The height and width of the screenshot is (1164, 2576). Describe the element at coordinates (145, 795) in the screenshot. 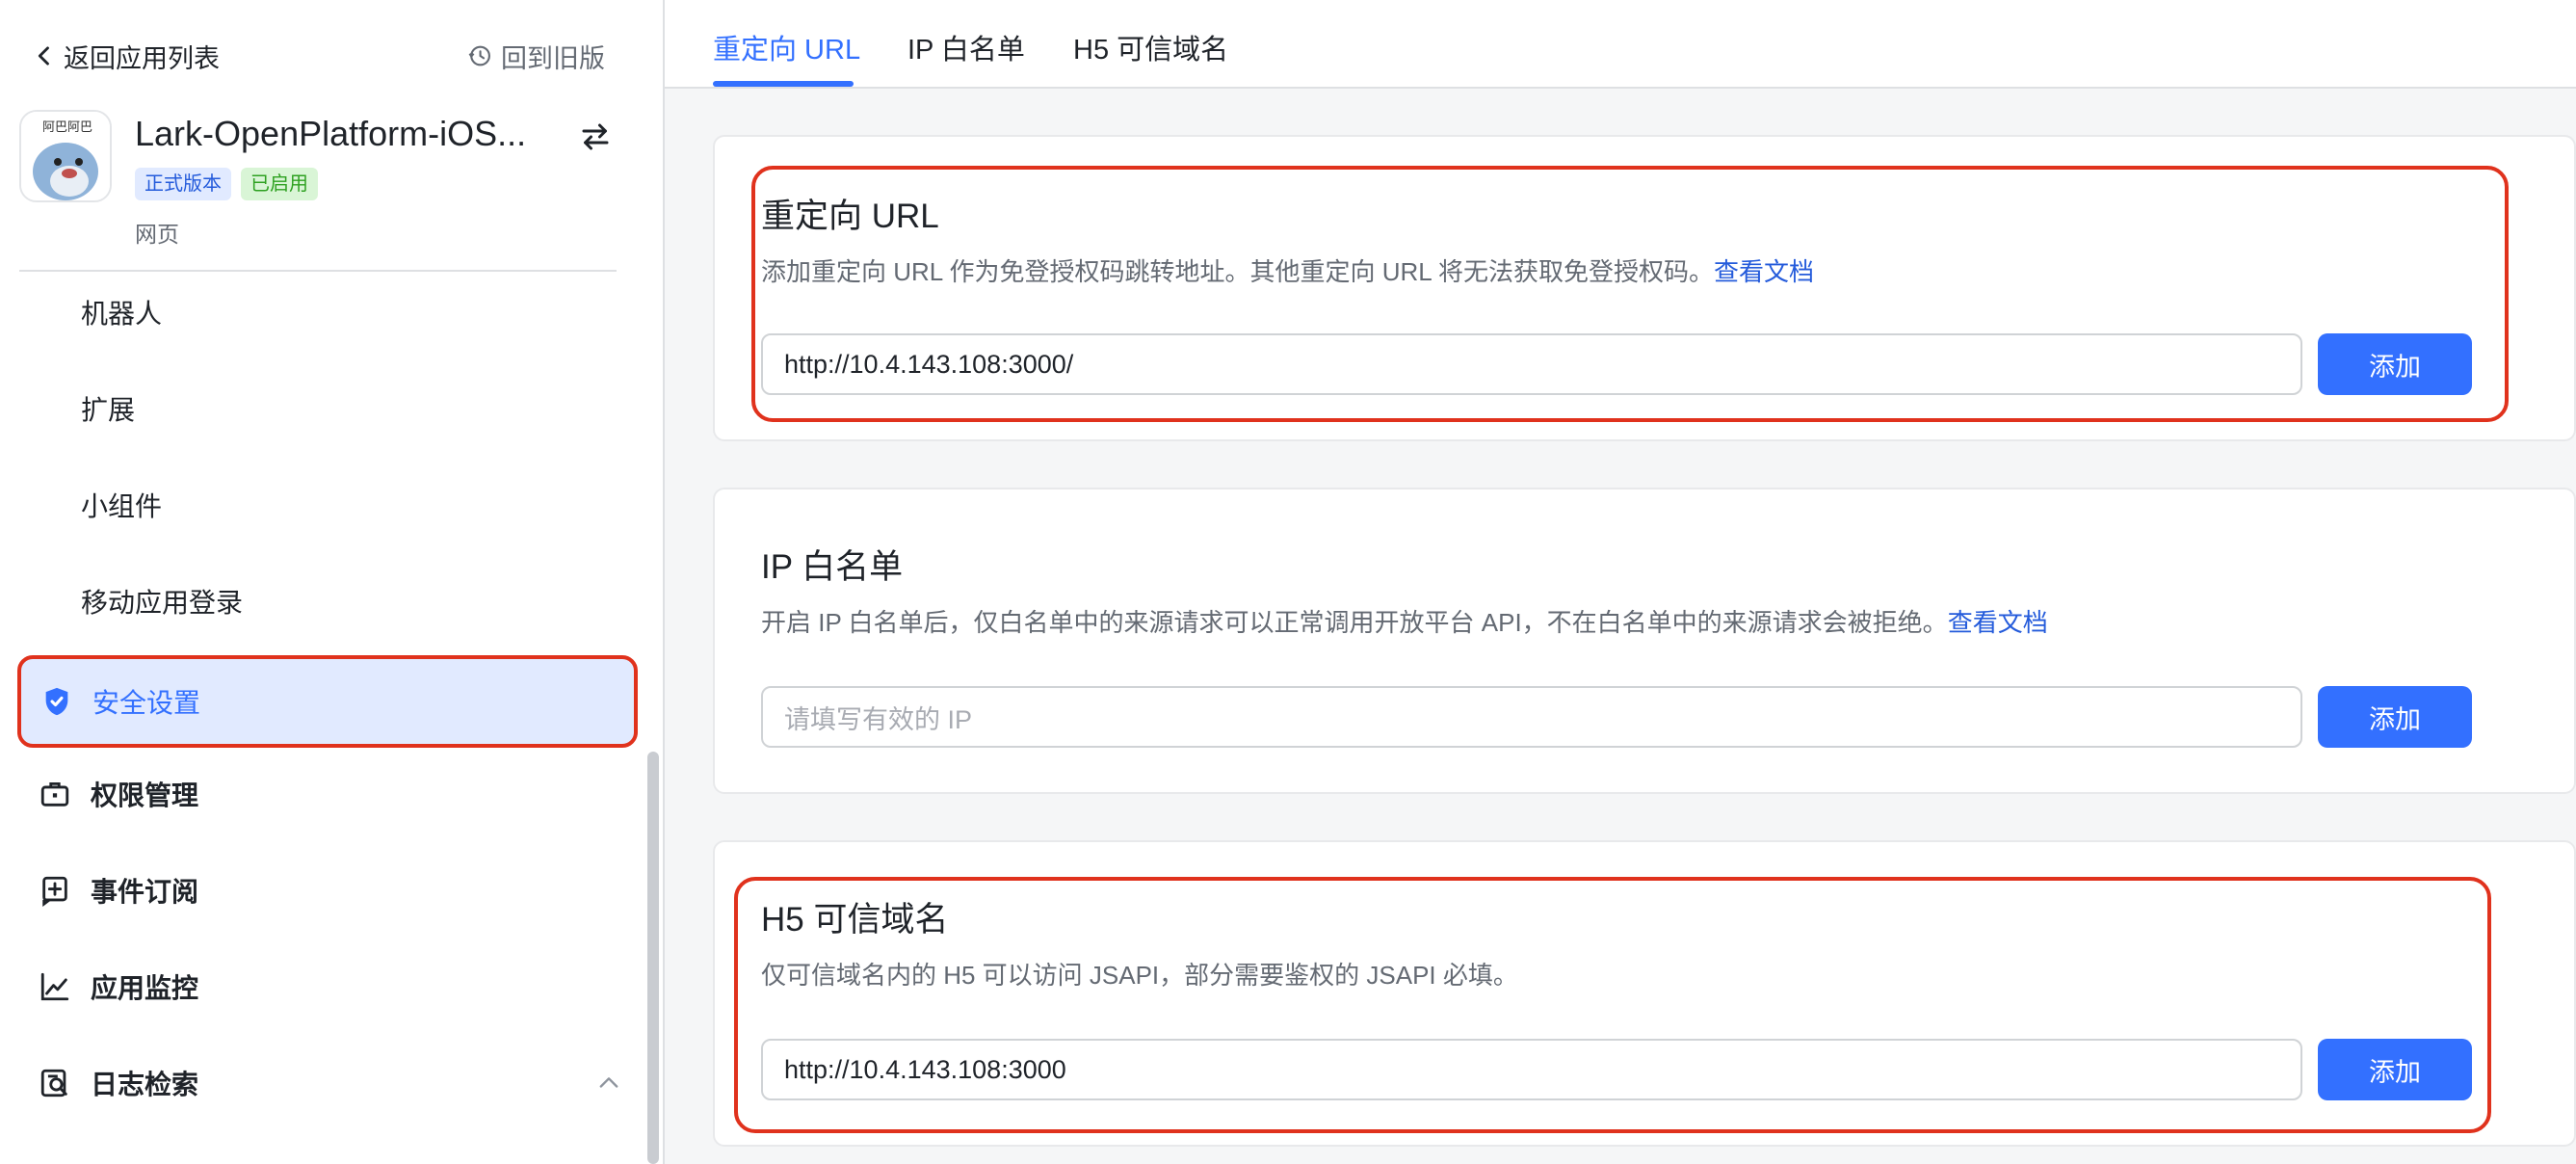

I see `sidebar-item-label: 权限管理` at that location.